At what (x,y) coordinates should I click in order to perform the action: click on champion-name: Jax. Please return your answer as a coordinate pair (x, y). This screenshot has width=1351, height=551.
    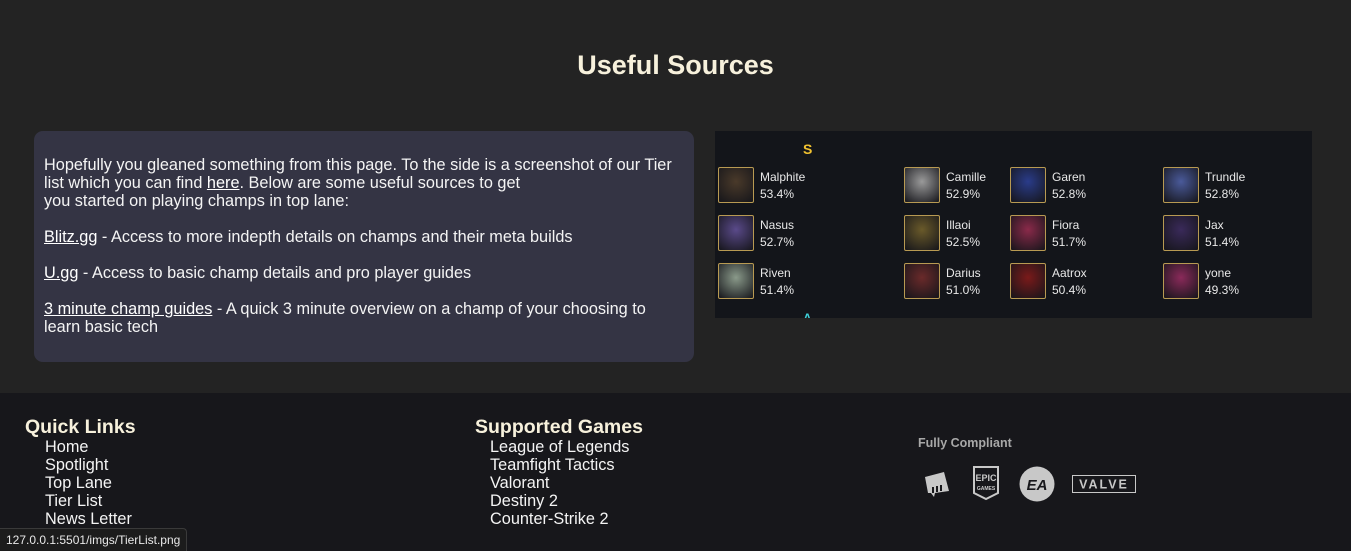
    Looking at the image, I should click on (1214, 225).